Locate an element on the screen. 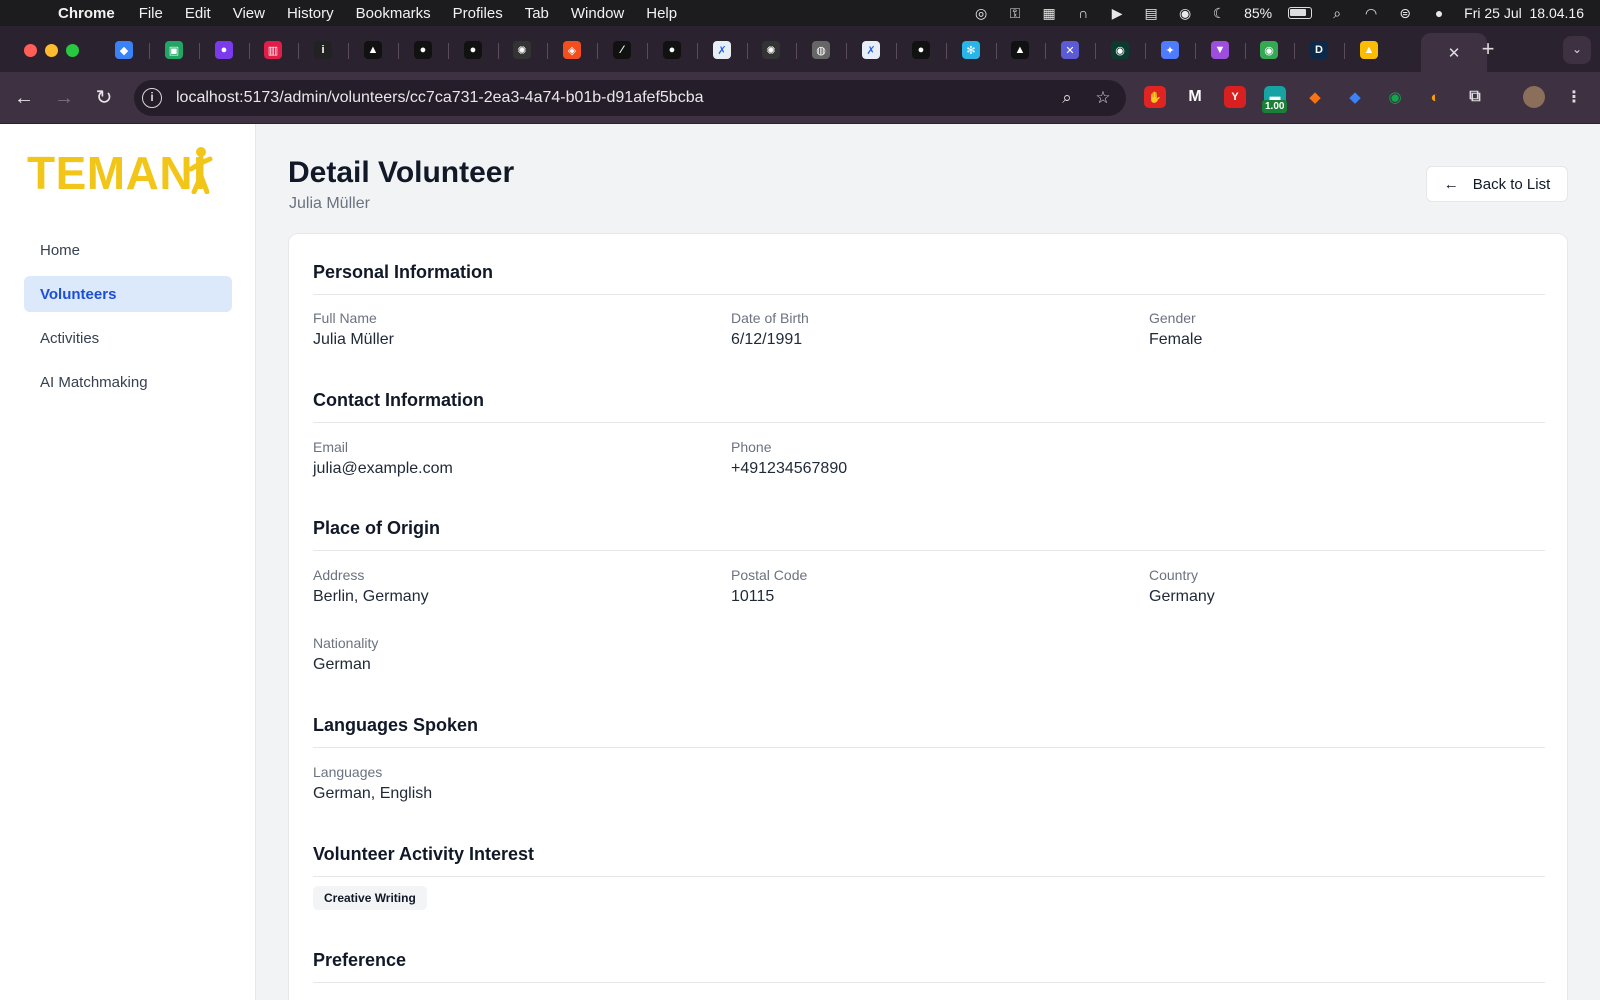 The width and height of the screenshot is (1600, 1000). browser-tab: ▼ is located at coordinates (1220, 50).